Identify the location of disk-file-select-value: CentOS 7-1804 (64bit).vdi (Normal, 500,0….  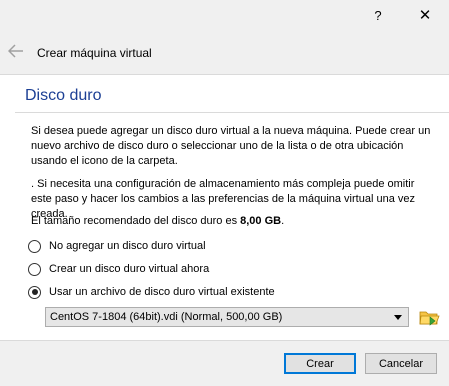
(166, 317).